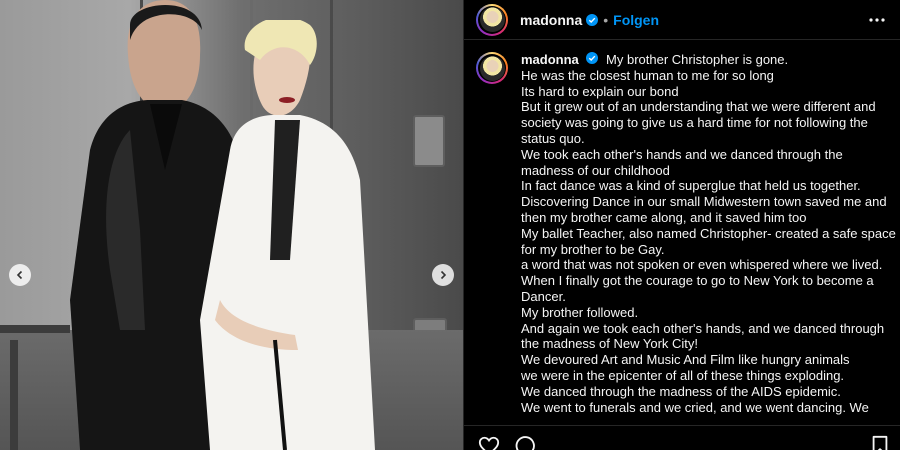 This screenshot has height=450, width=900. I want to click on more-options-icon, so click(877, 20).